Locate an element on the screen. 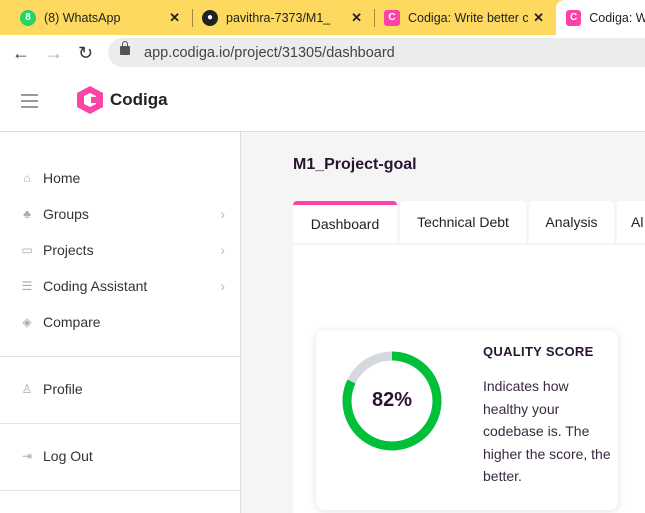  layers-icon: ◈ is located at coordinates (27, 322).